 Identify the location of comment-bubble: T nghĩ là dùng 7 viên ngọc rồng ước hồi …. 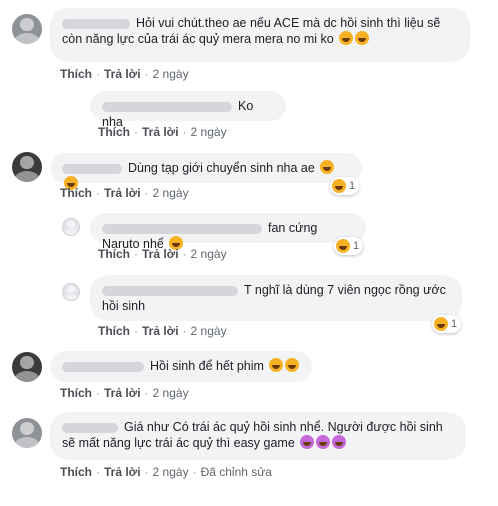
(276, 298).